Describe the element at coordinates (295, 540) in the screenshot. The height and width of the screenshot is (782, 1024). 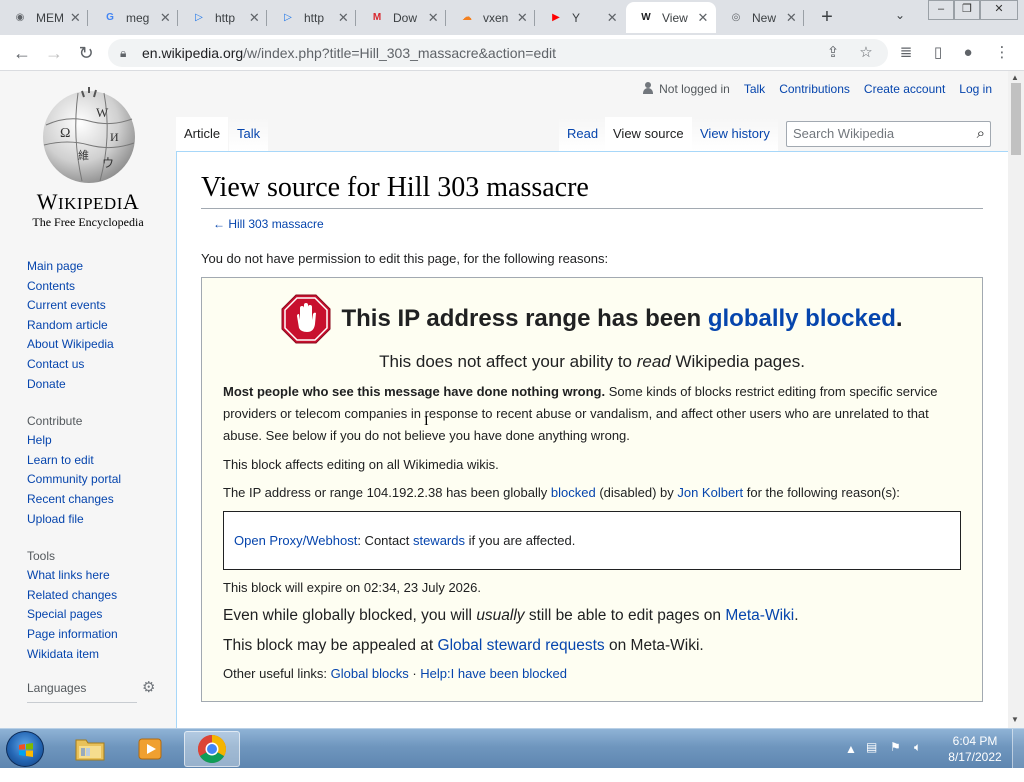
I see `open-proxy-link: Open Proxy/Webhost` at that location.